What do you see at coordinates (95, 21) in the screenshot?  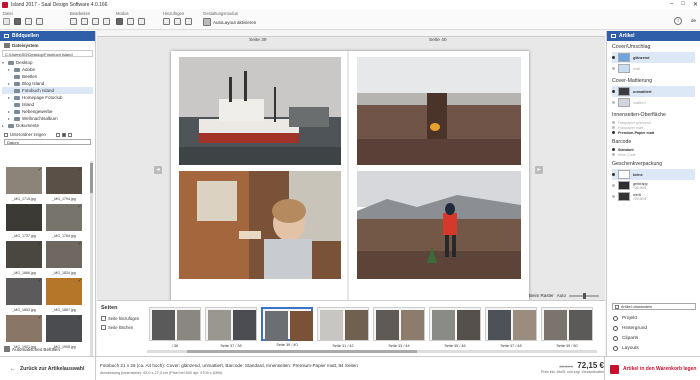 I see `cut-icon` at bounding box center [95, 21].